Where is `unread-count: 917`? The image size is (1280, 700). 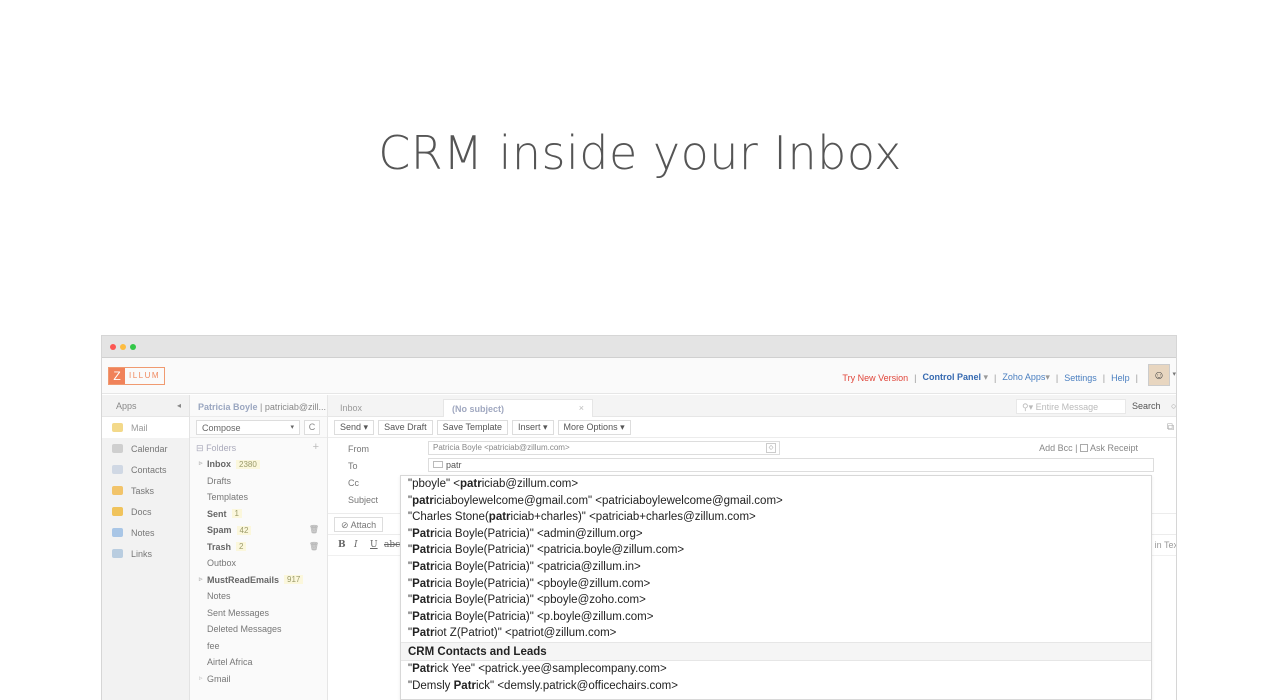 unread-count: 917 is located at coordinates (294, 580).